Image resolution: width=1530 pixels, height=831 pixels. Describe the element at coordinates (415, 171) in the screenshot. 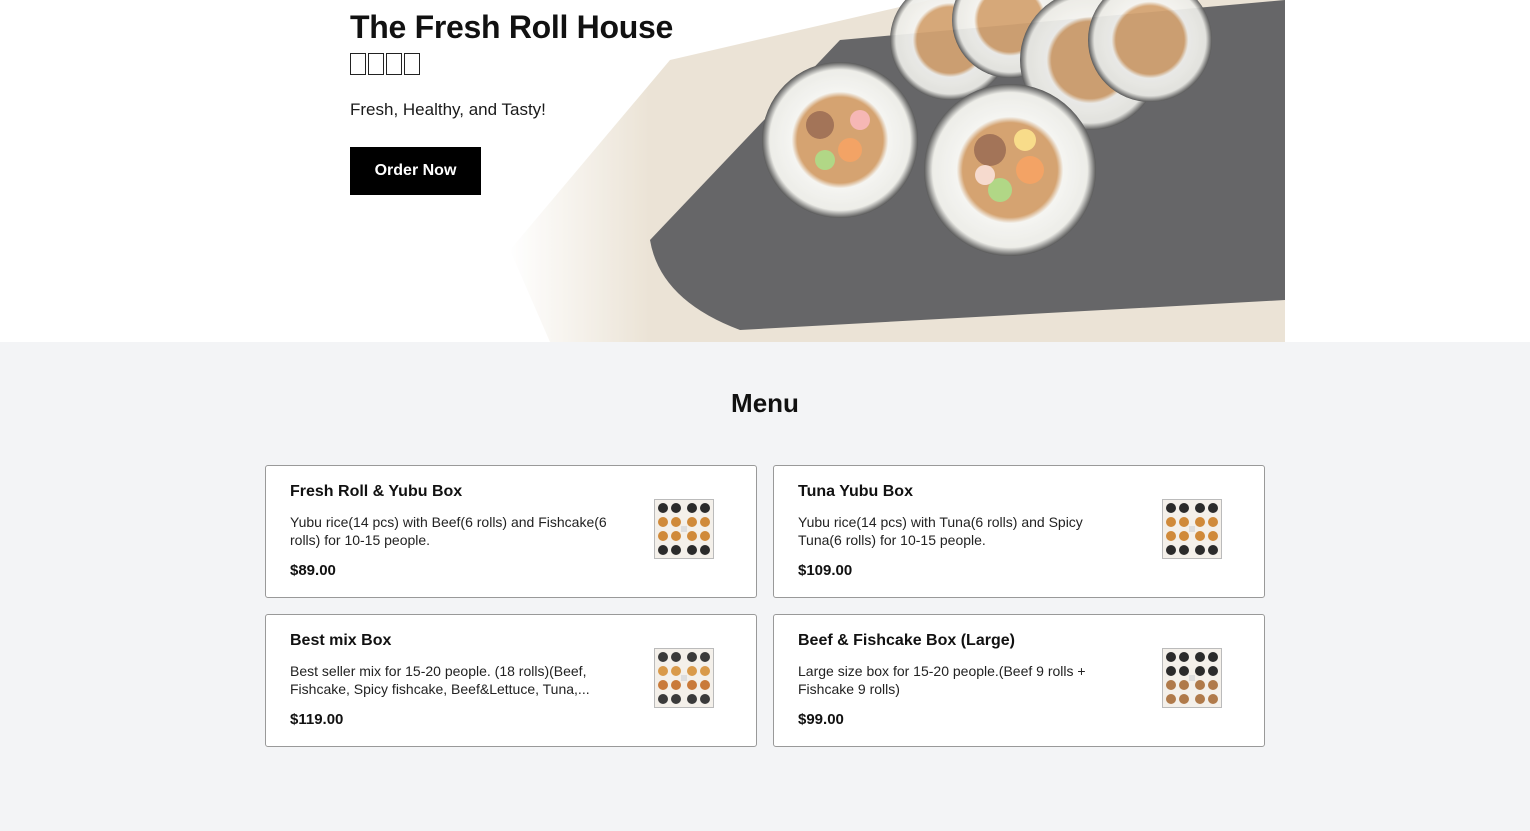

I see `order-now-button: Order Now` at that location.